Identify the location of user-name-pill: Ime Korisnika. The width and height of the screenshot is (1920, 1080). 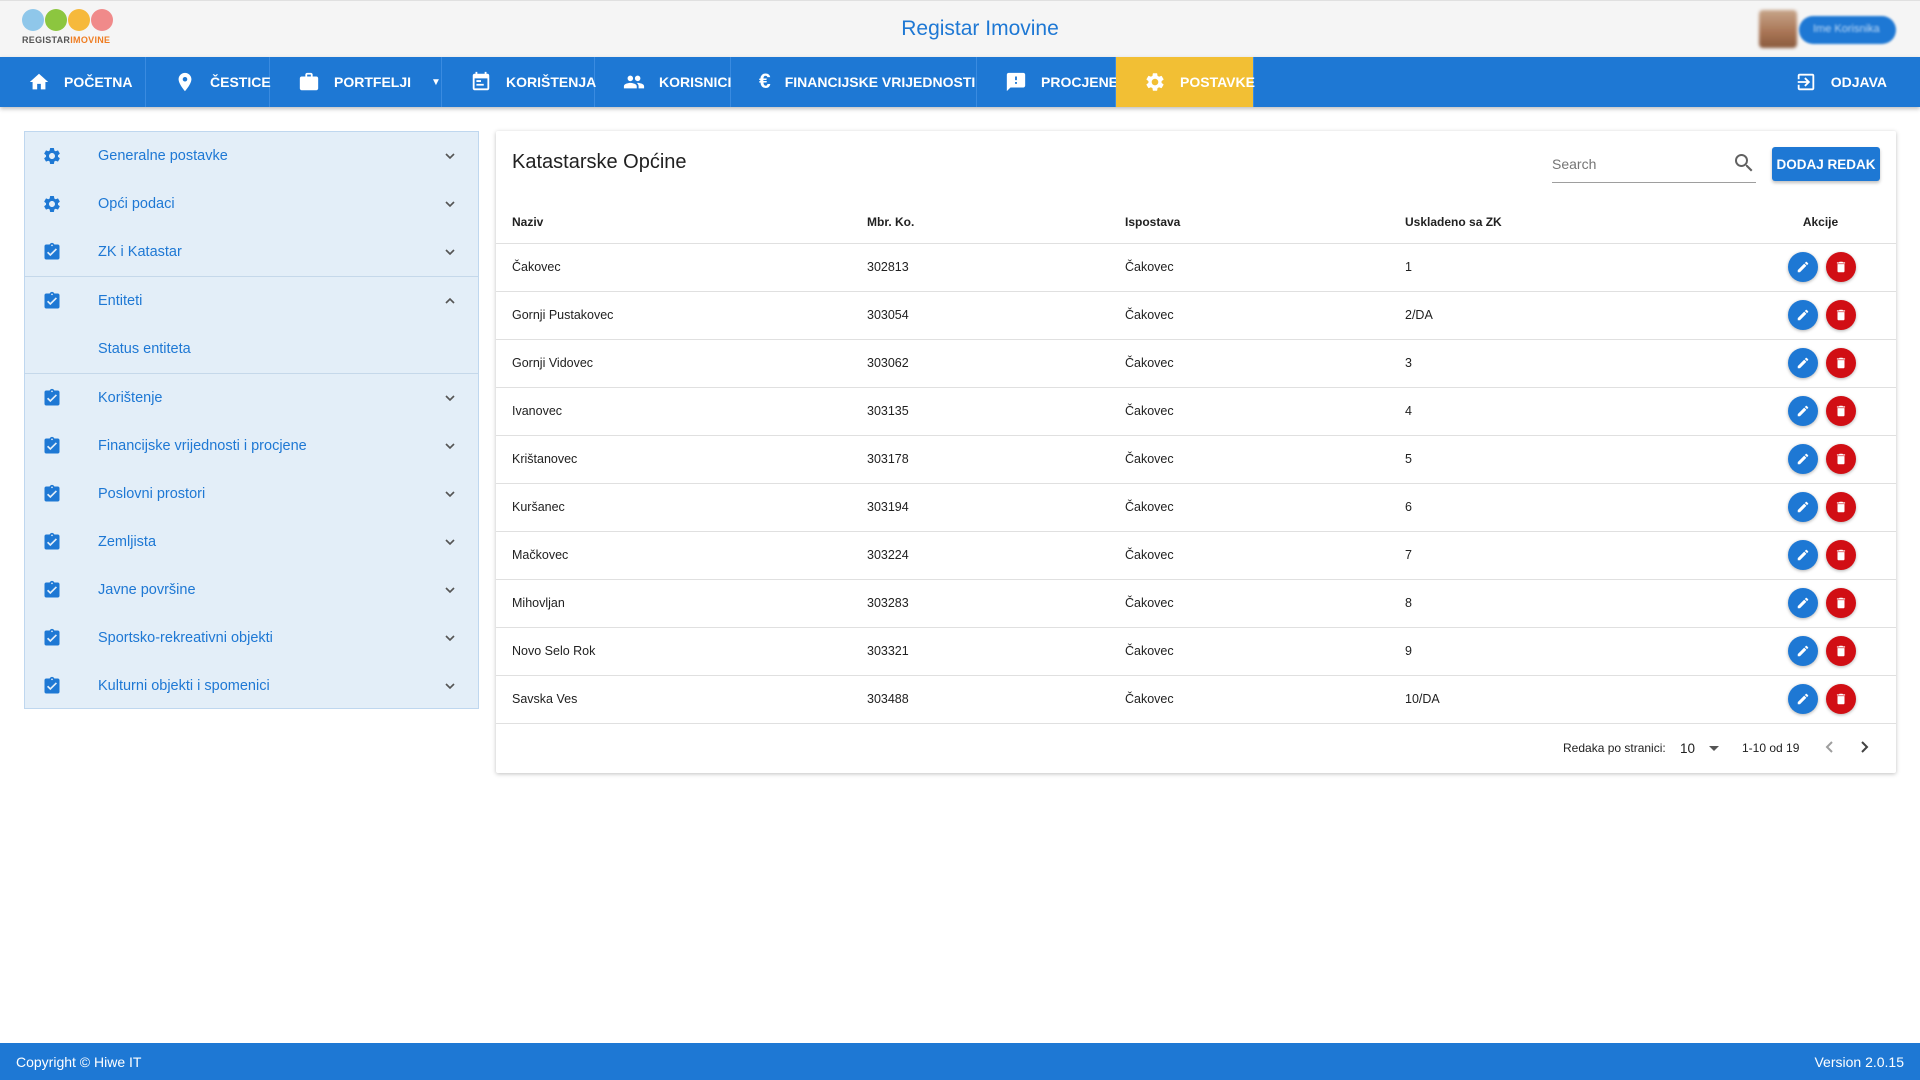
(1847, 30).